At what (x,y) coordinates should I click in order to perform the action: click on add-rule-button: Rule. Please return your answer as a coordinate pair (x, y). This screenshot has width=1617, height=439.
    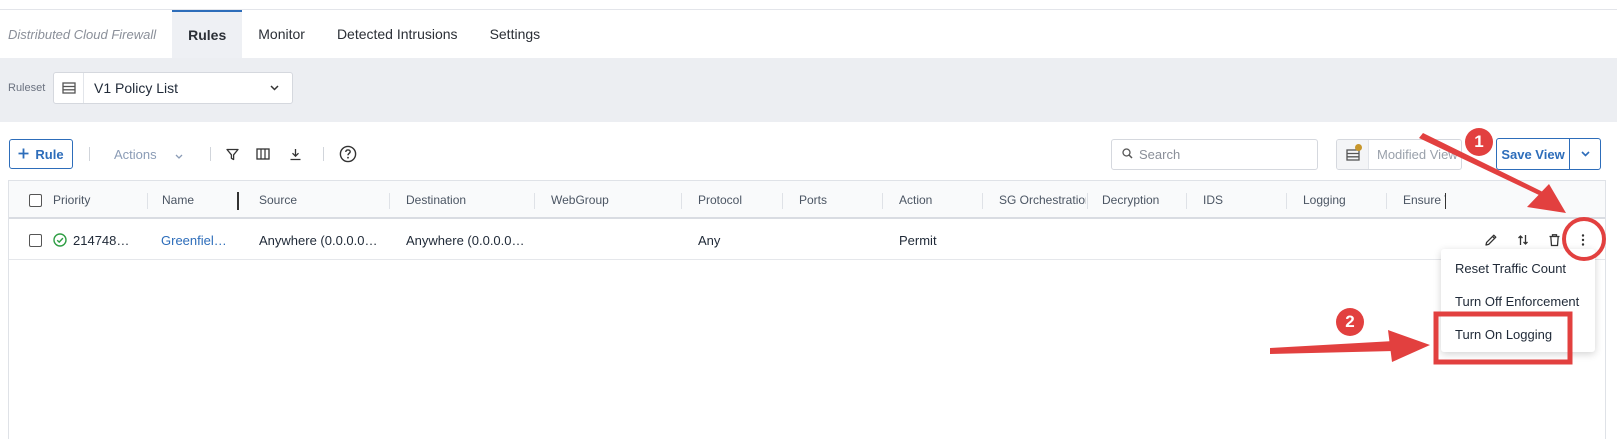
    Looking at the image, I should click on (41, 154).